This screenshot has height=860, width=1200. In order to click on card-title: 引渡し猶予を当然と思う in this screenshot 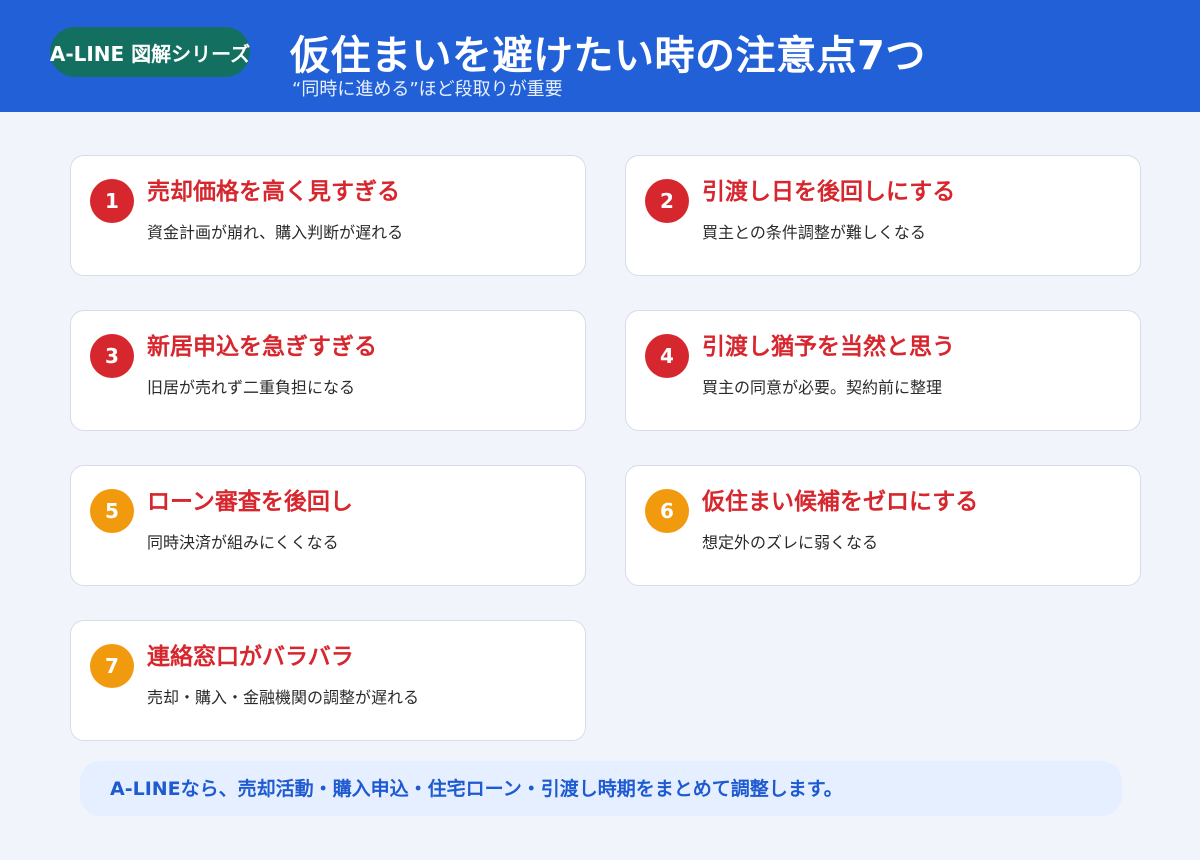, I will do `click(828, 347)`.